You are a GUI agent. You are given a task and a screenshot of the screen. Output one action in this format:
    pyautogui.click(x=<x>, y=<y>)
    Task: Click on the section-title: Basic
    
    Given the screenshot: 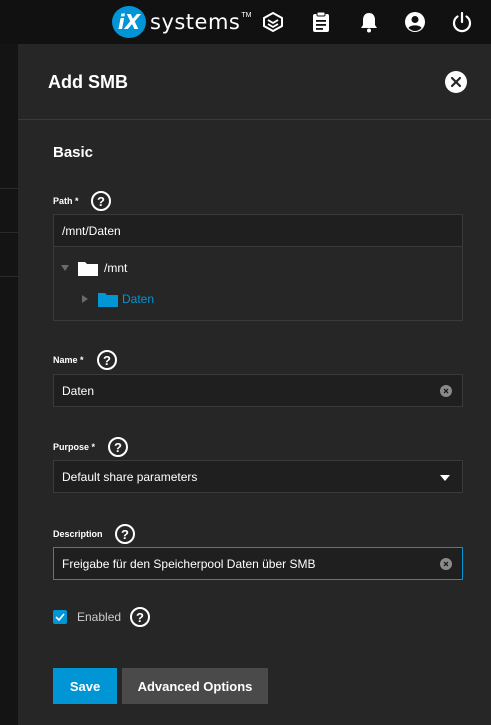 What is the action you would take?
    pyautogui.click(x=73, y=152)
    